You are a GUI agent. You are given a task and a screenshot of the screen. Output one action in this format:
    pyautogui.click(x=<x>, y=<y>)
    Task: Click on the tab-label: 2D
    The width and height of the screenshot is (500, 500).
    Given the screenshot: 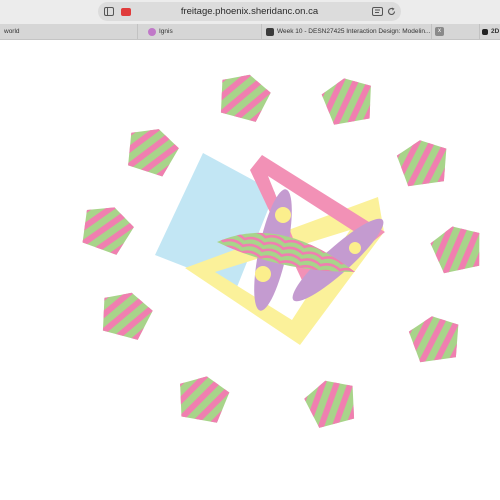 What is the action you would take?
    pyautogui.click(x=495, y=31)
    